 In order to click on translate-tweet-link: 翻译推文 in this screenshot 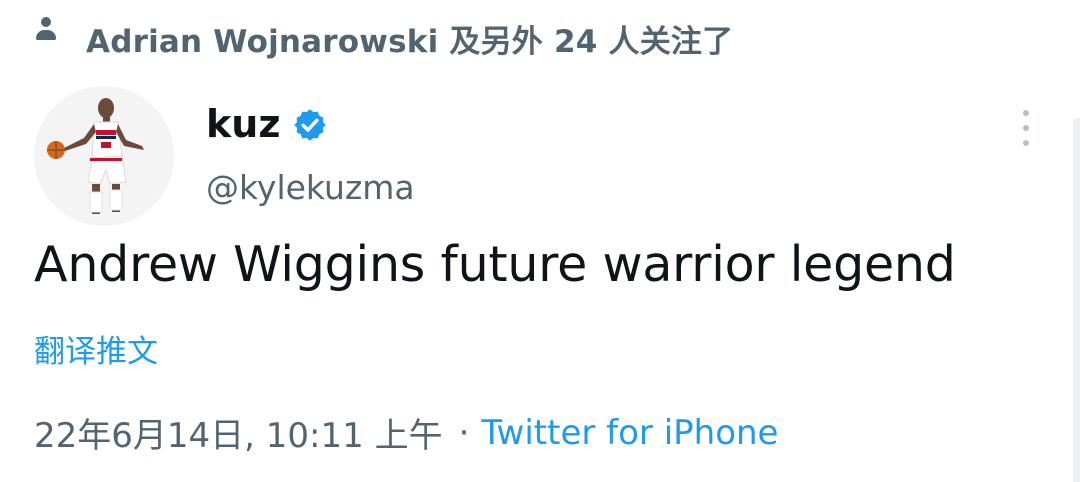, I will do `click(96, 348)`.